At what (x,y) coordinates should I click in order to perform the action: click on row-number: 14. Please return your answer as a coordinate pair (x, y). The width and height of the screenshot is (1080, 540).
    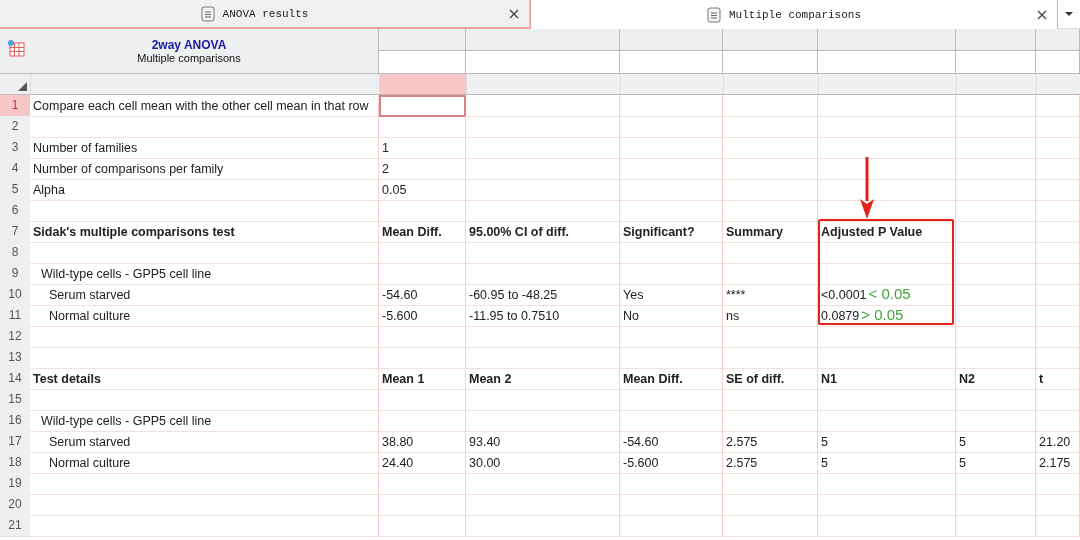
    Looking at the image, I should click on (15, 379).